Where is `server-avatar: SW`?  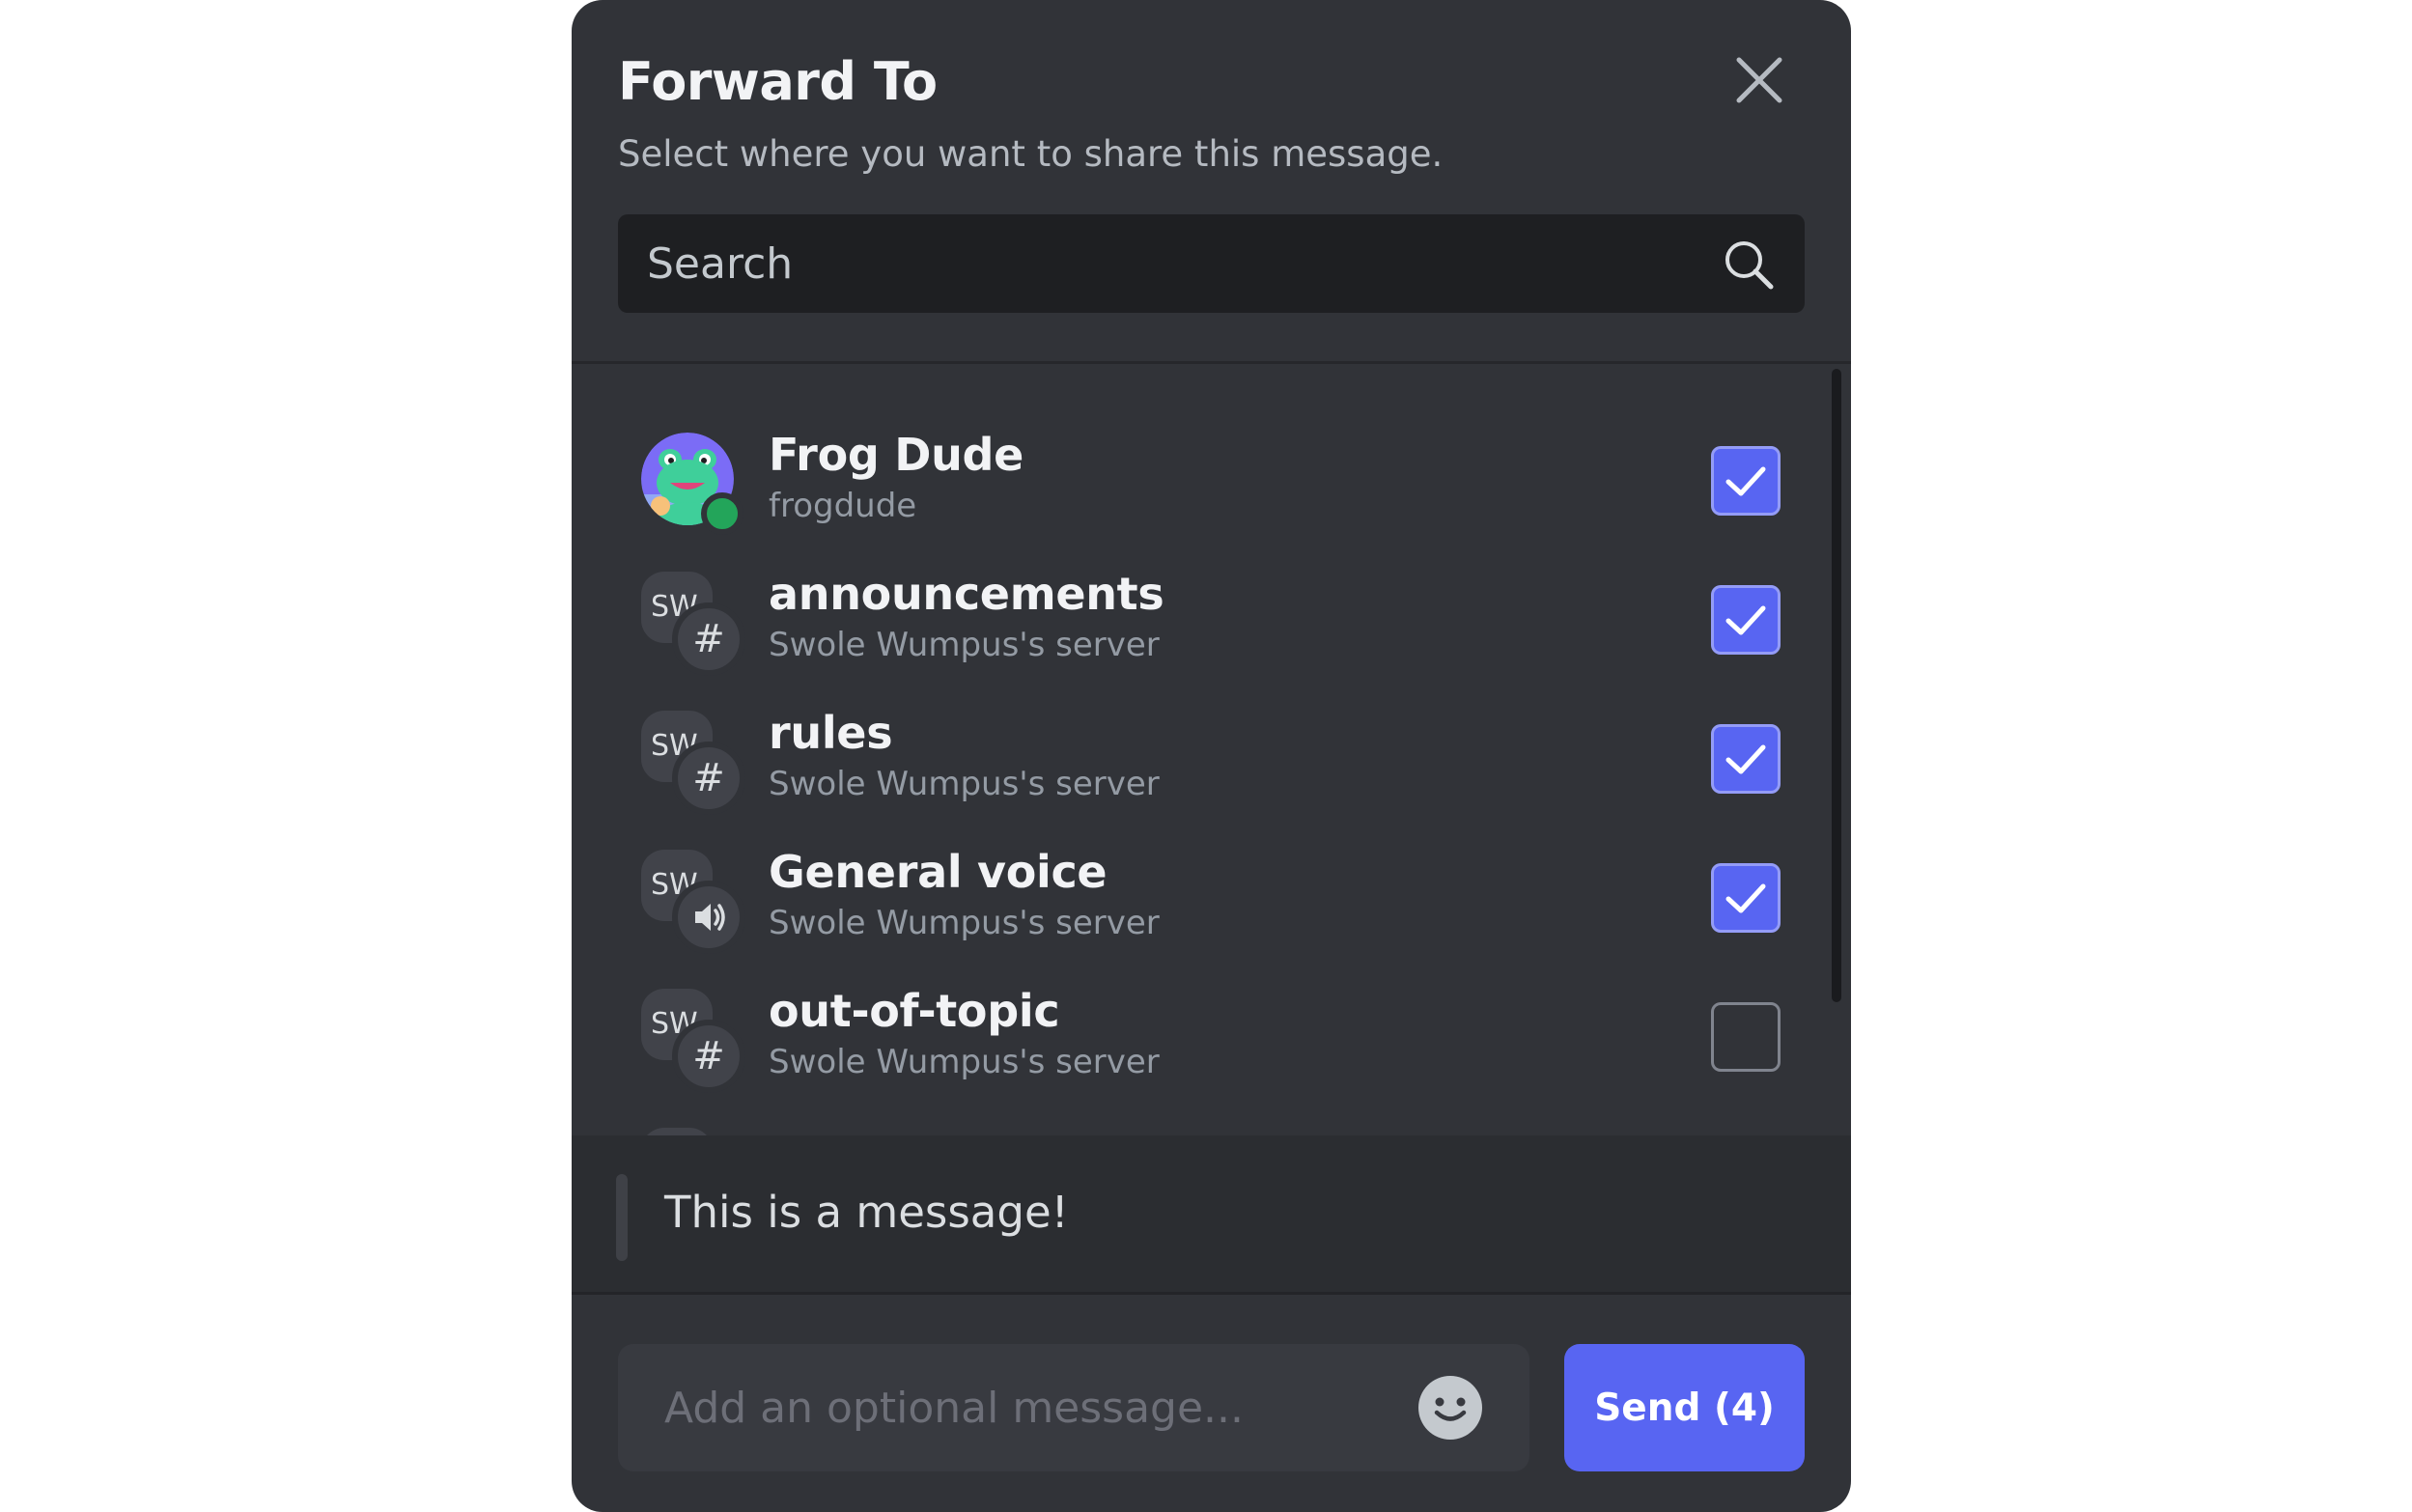
server-avatar: SW is located at coordinates (693, 902).